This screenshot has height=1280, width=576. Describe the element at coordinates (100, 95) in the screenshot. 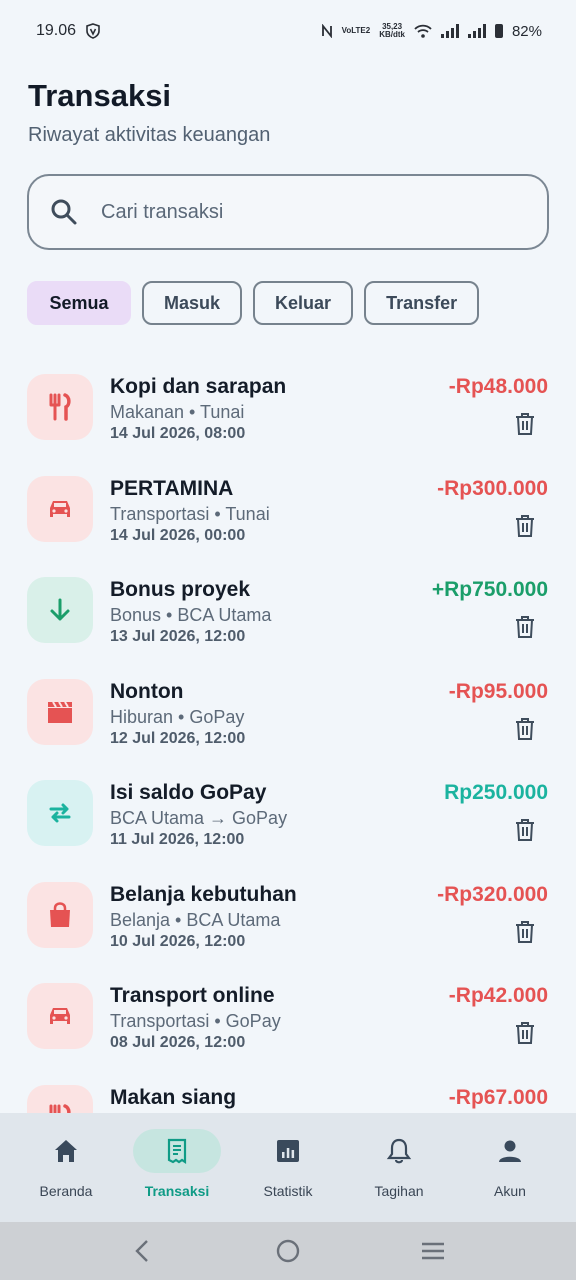

I see `page-title: Transaksi` at that location.